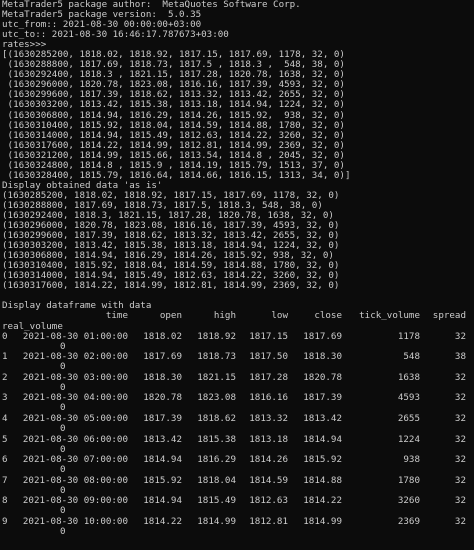 The height and width of the screenshot is (550, 474). What do you see at coordinates (268, 357) in the screenshot?
I see `cell-low: 1817.50` at bounding box center [268, 357].